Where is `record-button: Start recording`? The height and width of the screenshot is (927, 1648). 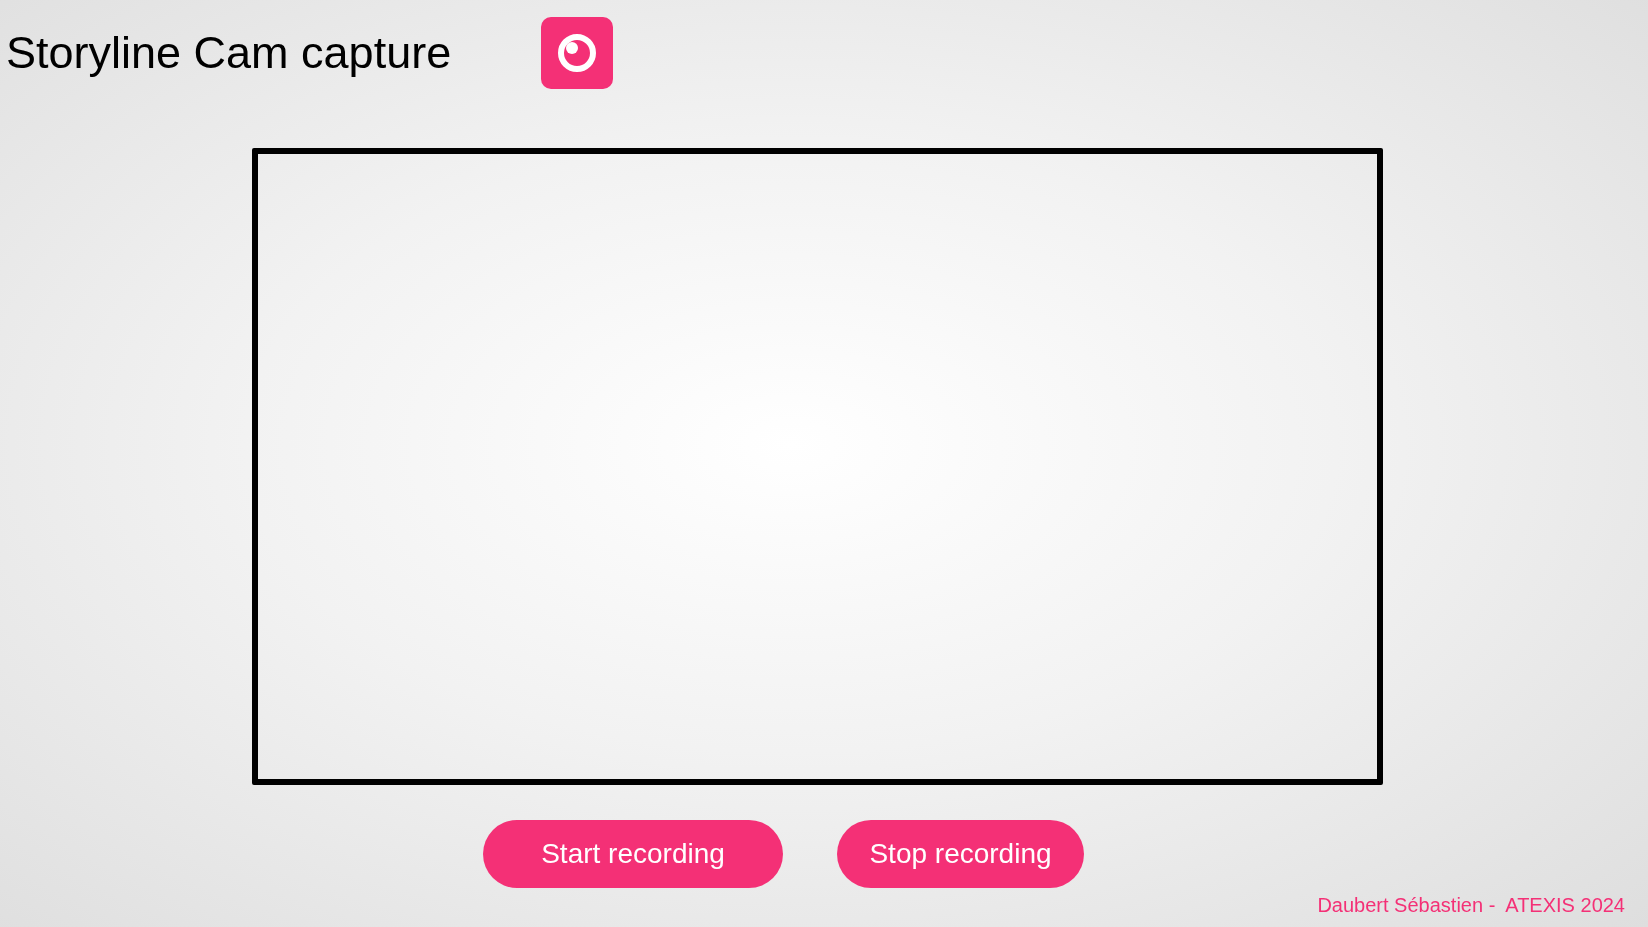
record-button: Start recording is located at coordinates (633, 854).